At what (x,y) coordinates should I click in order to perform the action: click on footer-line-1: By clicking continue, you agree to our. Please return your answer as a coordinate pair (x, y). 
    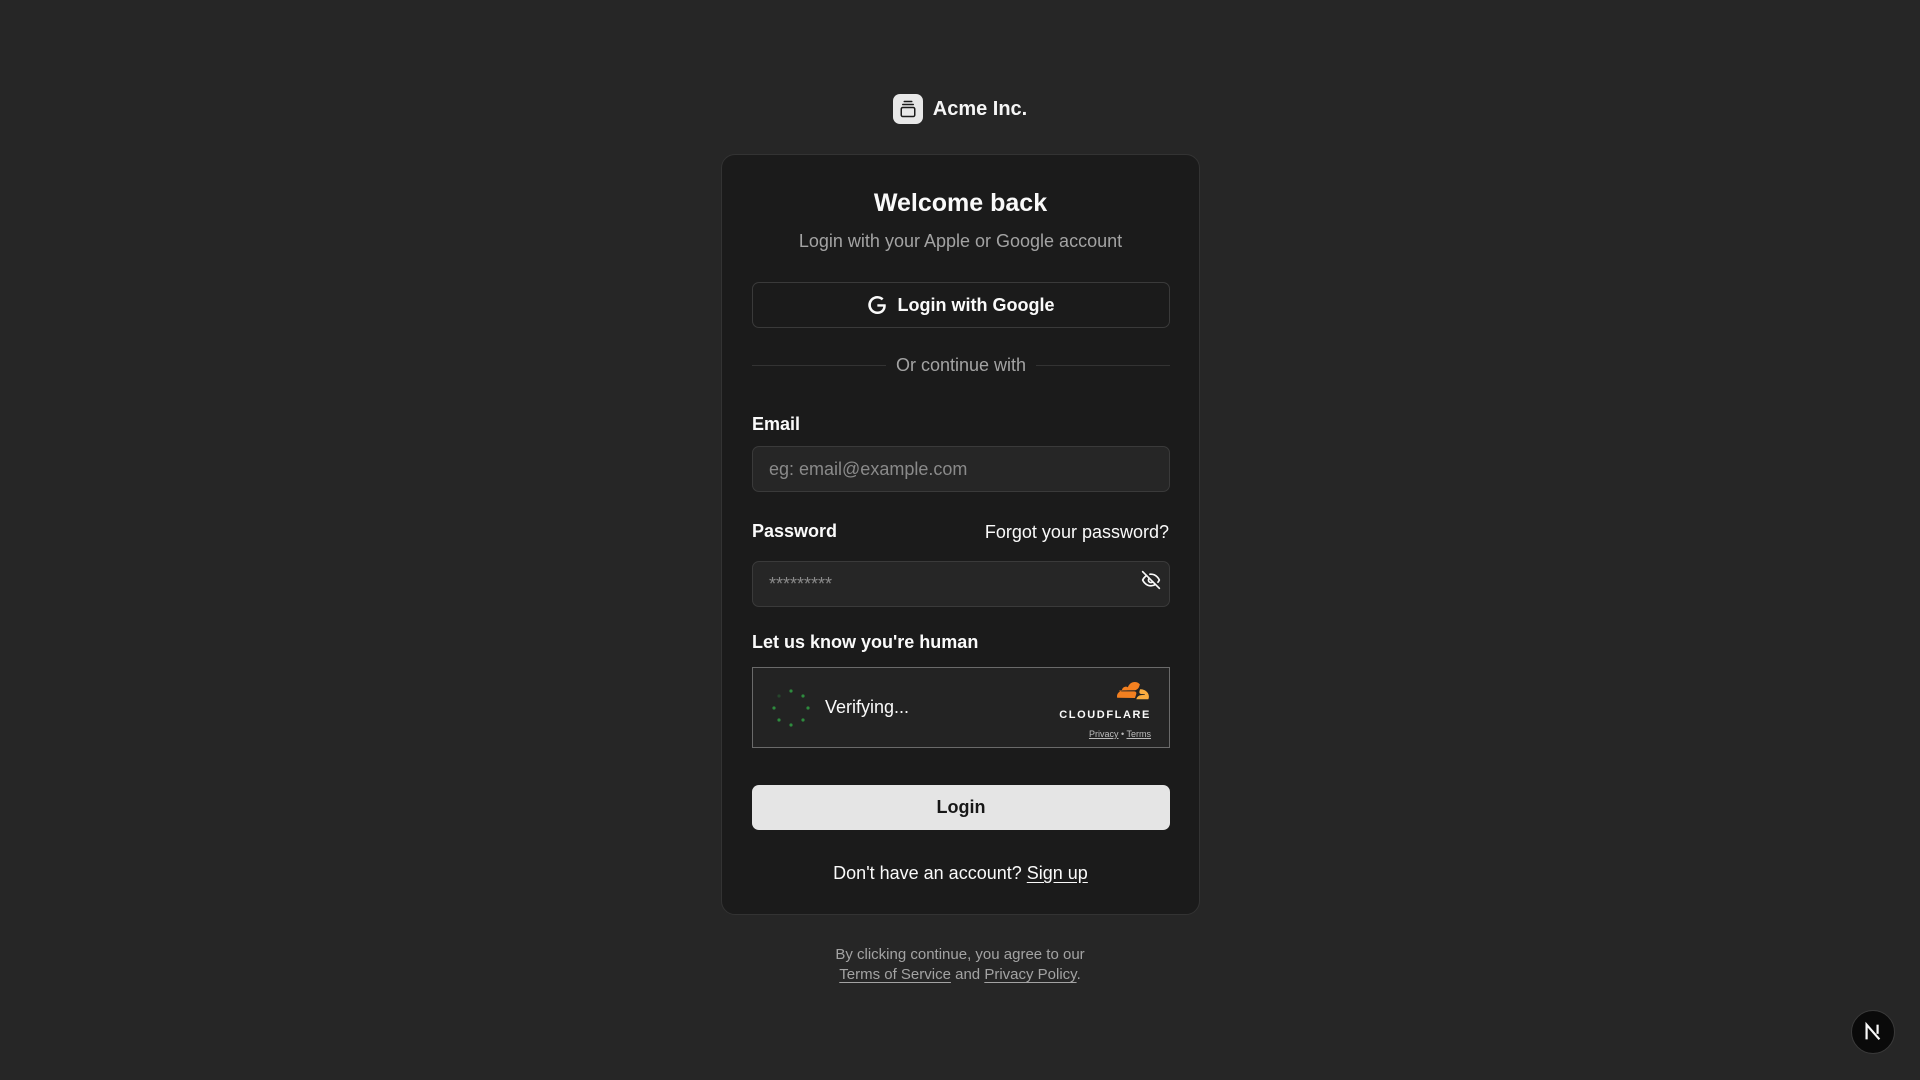
    Looking at the image, I should click on (960, 954).